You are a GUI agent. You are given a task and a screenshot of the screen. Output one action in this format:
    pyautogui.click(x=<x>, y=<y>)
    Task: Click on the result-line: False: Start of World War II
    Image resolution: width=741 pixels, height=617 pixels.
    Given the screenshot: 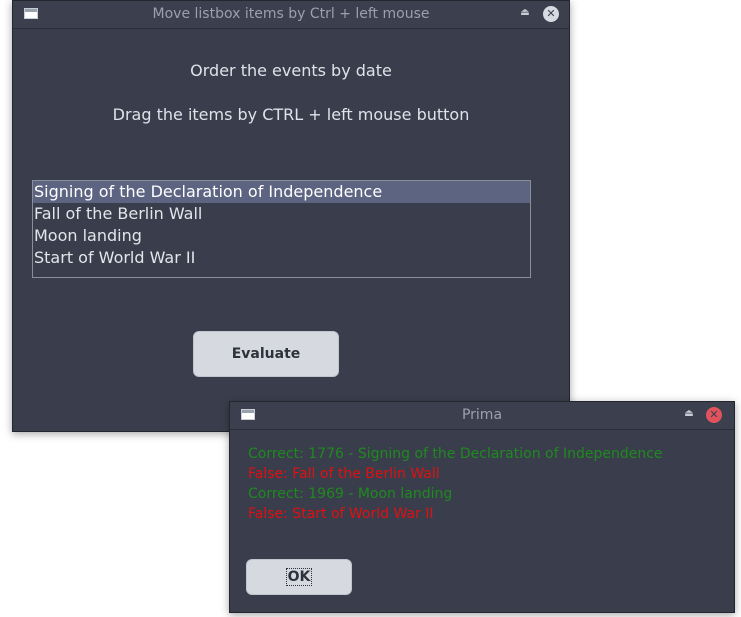 What is the action you would take?
    pyautogui.click(x=341, y=514)
    